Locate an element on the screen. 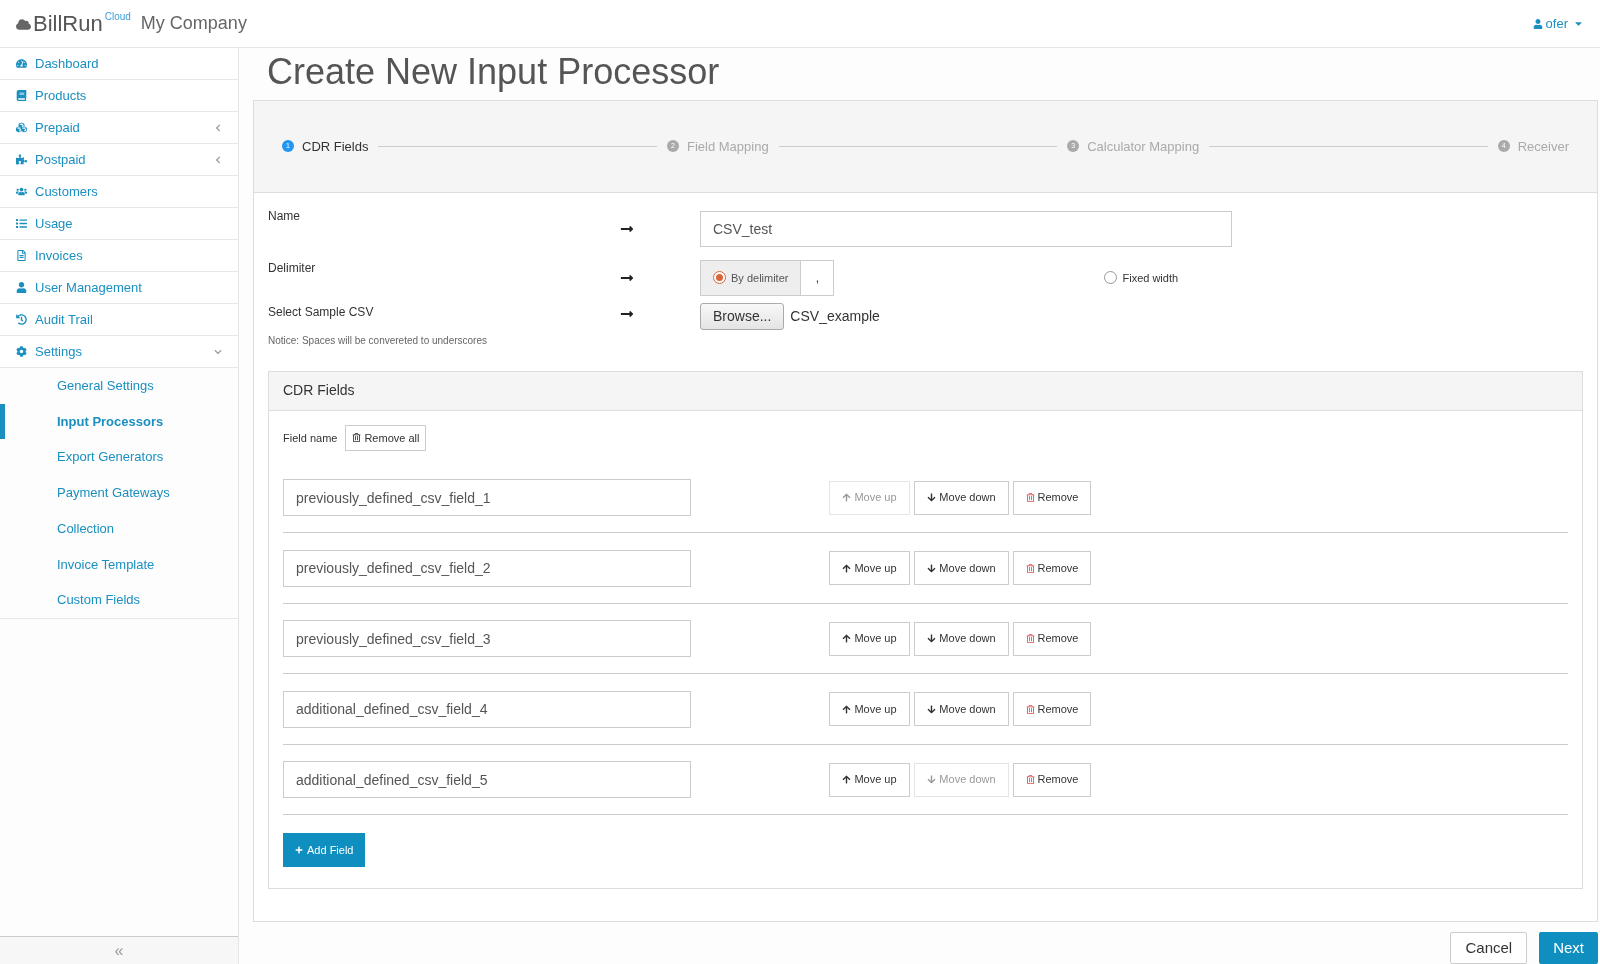 The image size is (1600, 964). file-name: CSV_example is located at coordinates (835, 316).